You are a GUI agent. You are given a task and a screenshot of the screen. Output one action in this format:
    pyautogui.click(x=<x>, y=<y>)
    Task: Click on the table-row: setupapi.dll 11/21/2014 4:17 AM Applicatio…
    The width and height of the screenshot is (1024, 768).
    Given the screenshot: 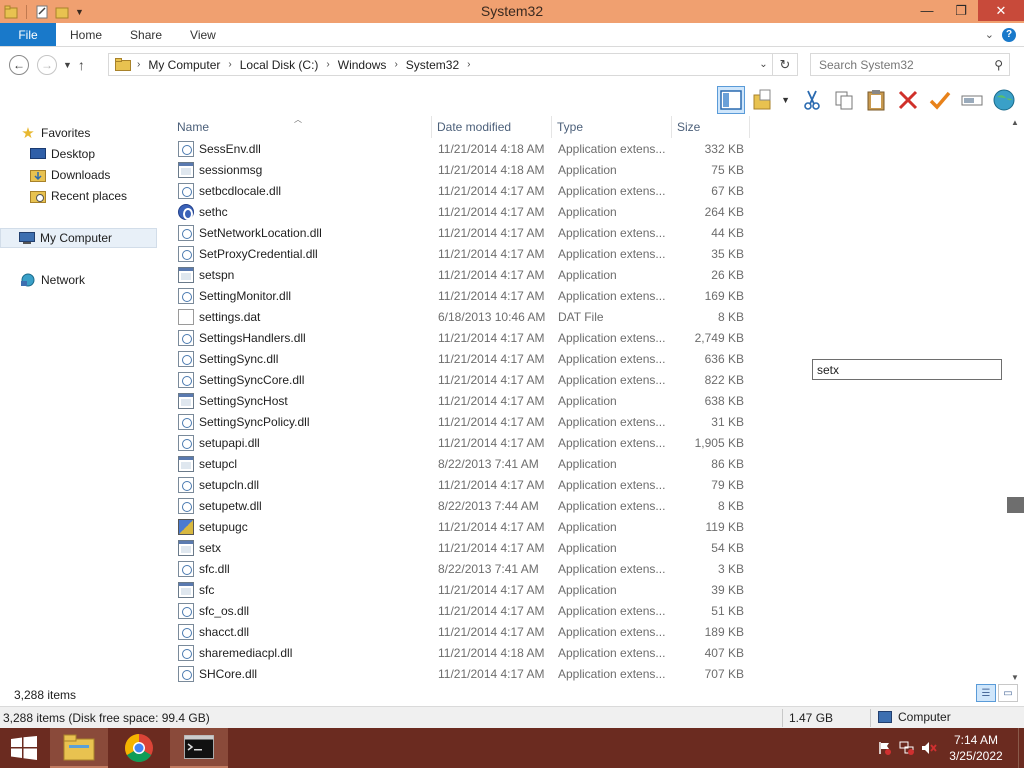 What is the action you would take?
    pyautogui.click(x=462, y=442)
    